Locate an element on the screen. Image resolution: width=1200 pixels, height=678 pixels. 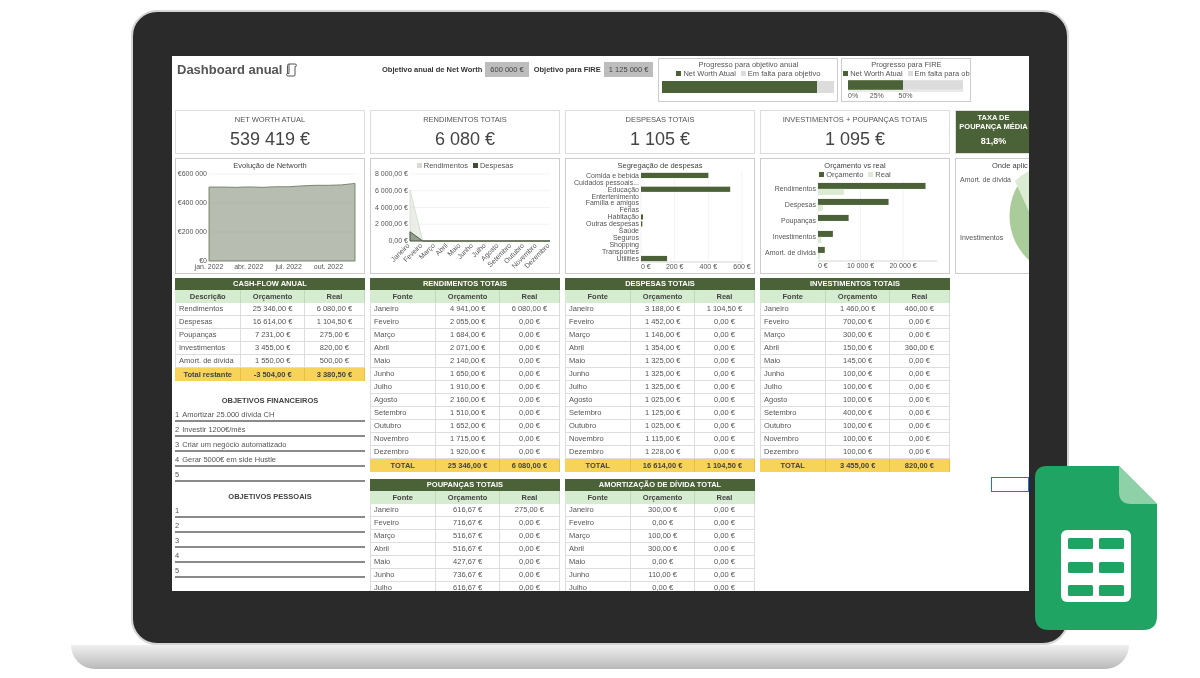
kpi-value: 6 080 € is located at coordinates (465, 139).